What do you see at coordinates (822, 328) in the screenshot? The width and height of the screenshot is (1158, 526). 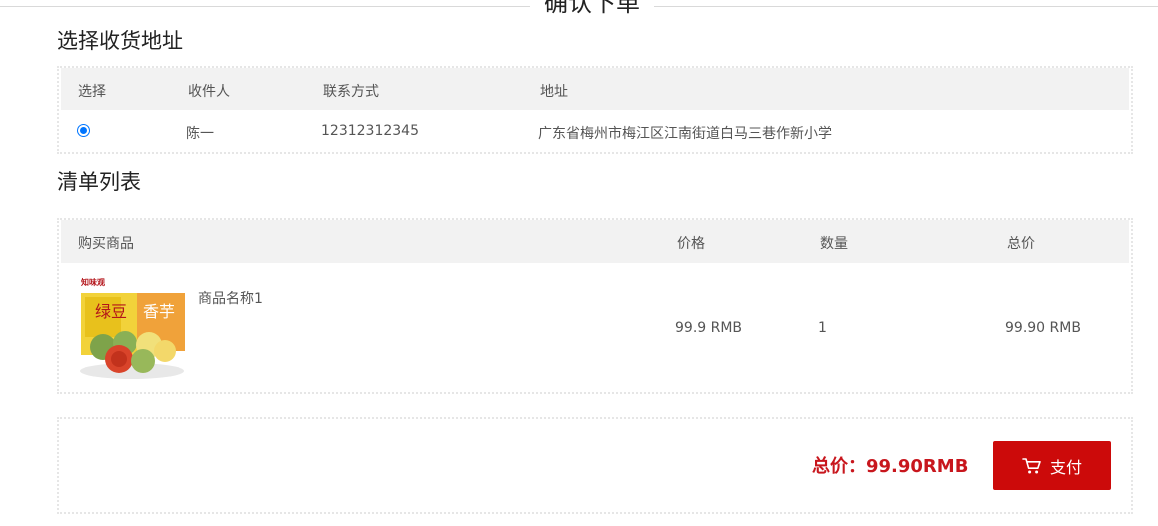 I see `product-quantity: 1` at bounding box center [822, 328].